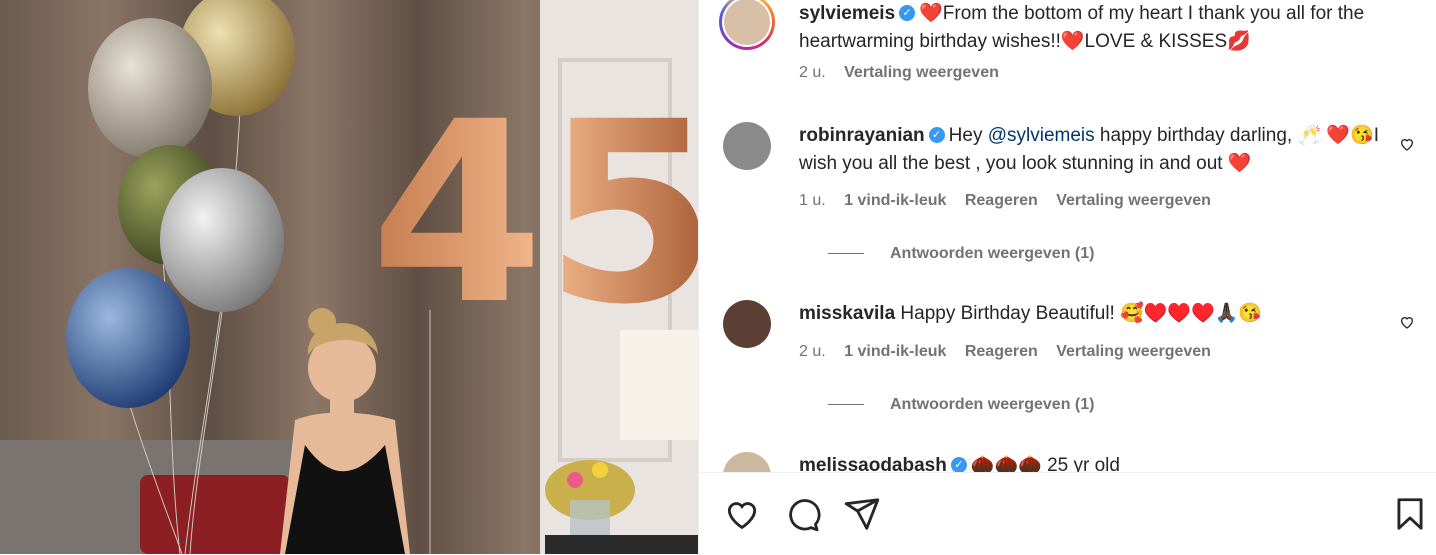  What do you see at coordinates (1045, 463) in the screenshot?
I see `comment-text: 🌰🌰🌰 25 yr old` at bounding box center [1045, 463].